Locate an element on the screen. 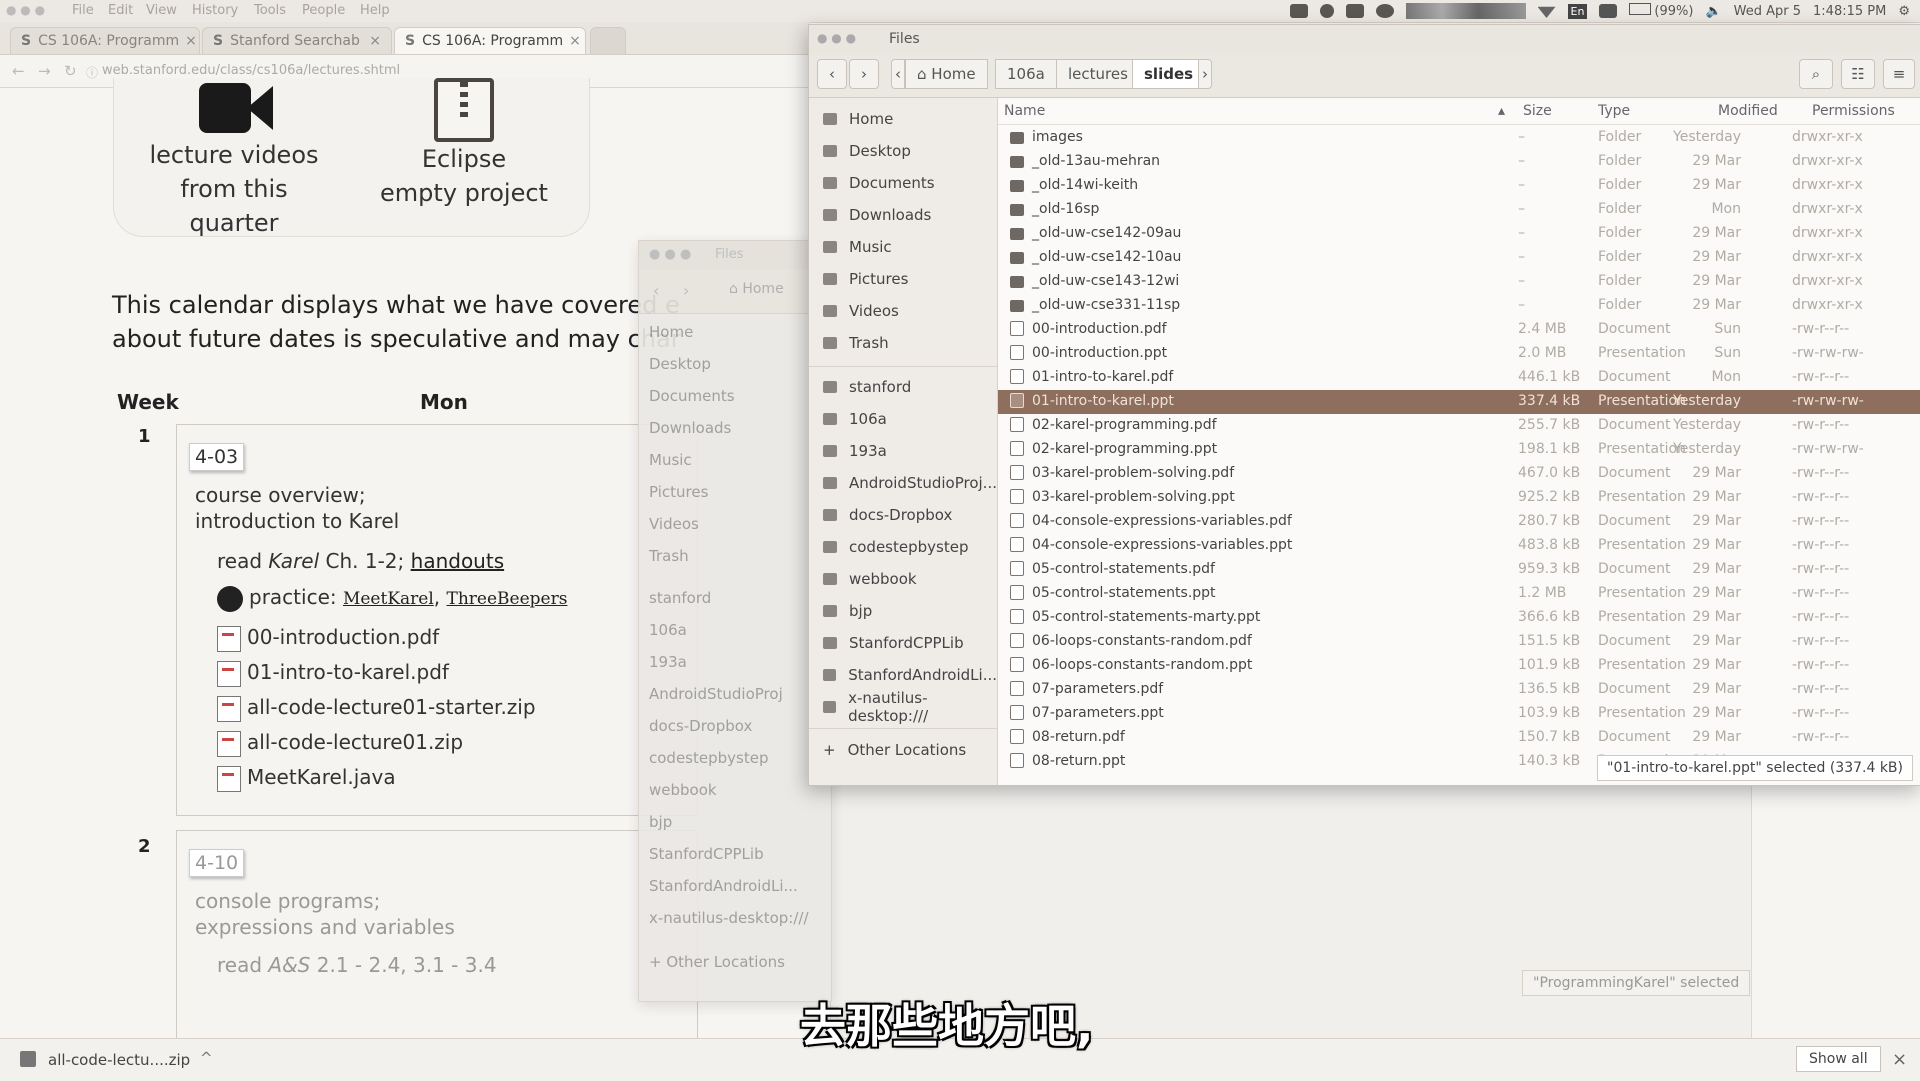 This screenshot has height=1081, width=1920. keyboard-layout: En is located at coordinates (1577, 11).